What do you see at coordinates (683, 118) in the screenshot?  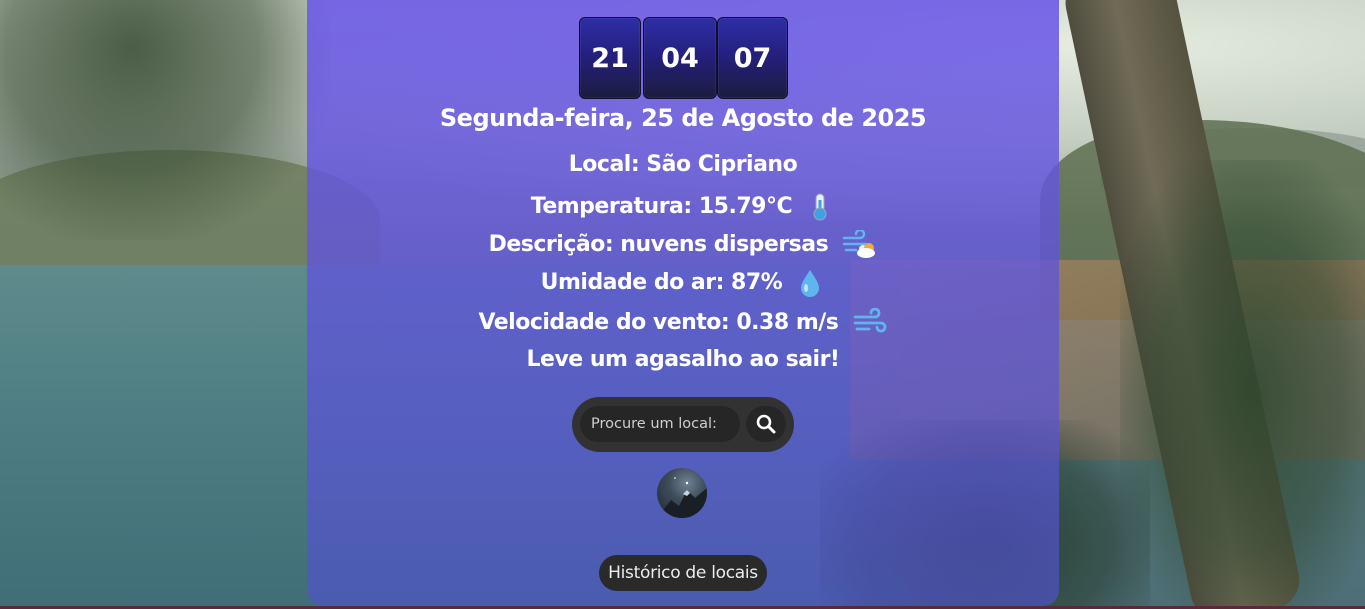 I see `current-date: Segunda-feira, 25 de Agosto de 2025` at bounding box center [683, 118].